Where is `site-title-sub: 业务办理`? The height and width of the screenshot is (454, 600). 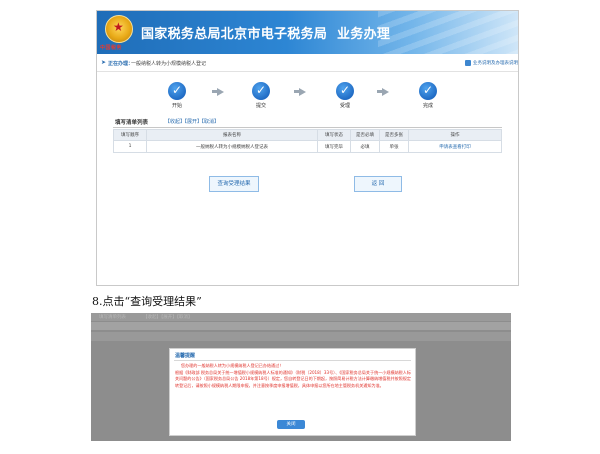 site-title-sub: 业务办理 is located at coordinates (364, 34).